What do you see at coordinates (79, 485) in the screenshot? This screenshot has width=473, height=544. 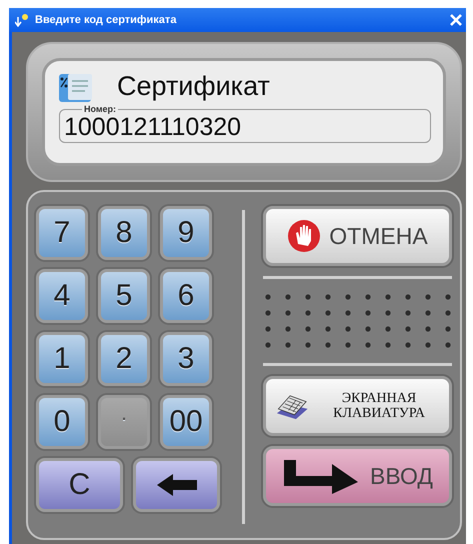 I see `clear-button: C` at bounding box center [79, 485].